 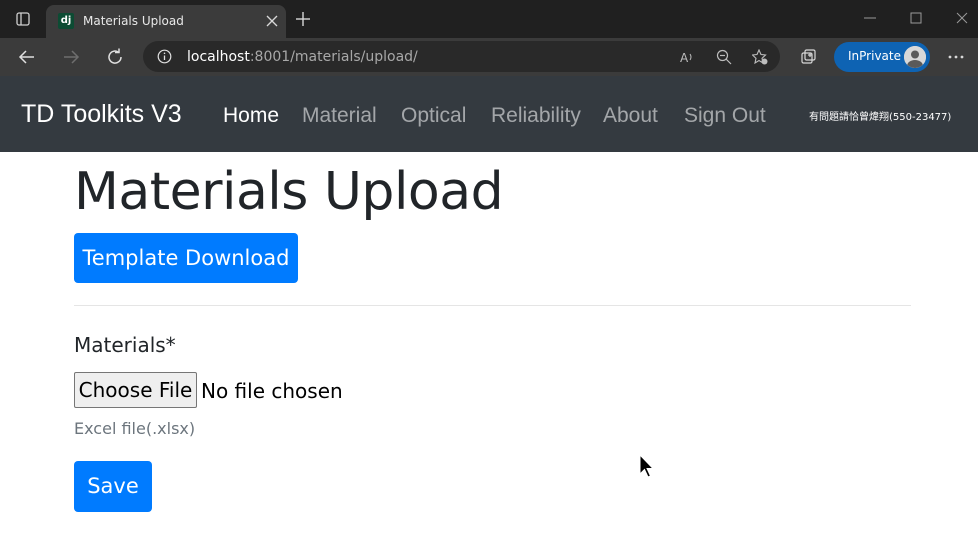 What do you see at coordinates (164, 56) in the screenshot?
I see `site-info-icon` at bounding box center [164, 56].